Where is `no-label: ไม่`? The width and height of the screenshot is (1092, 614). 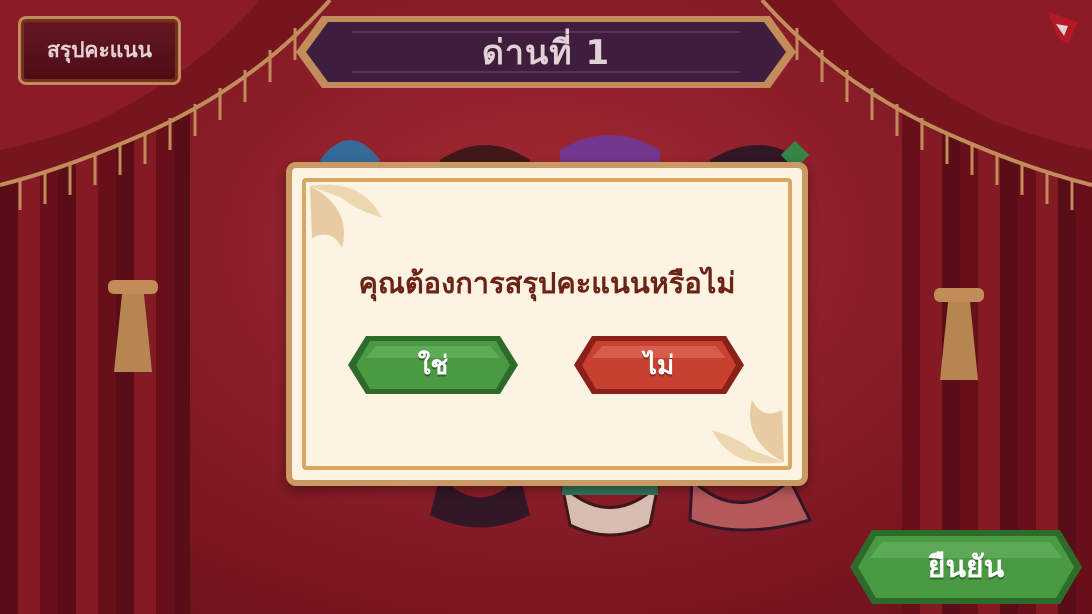
no-label: ไม่ is located at coordinates (659, 365).